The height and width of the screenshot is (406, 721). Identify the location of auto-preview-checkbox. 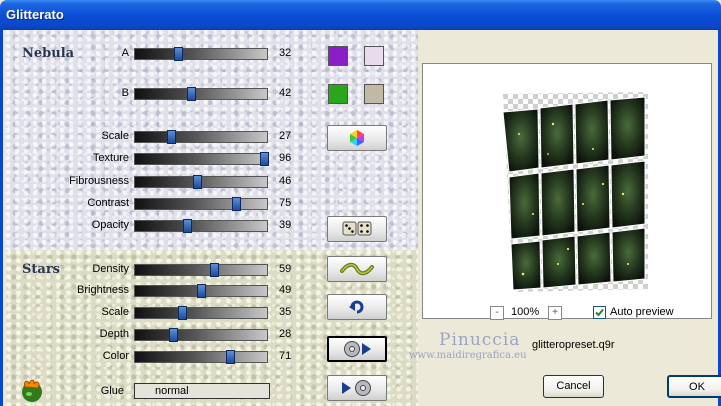
(599, 312).